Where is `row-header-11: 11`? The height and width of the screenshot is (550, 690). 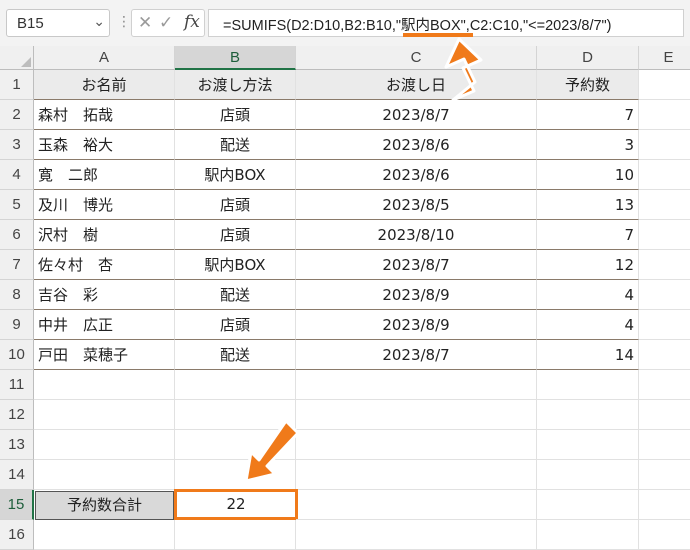 row-header-11: 11 is located at coordinates (17, 385).